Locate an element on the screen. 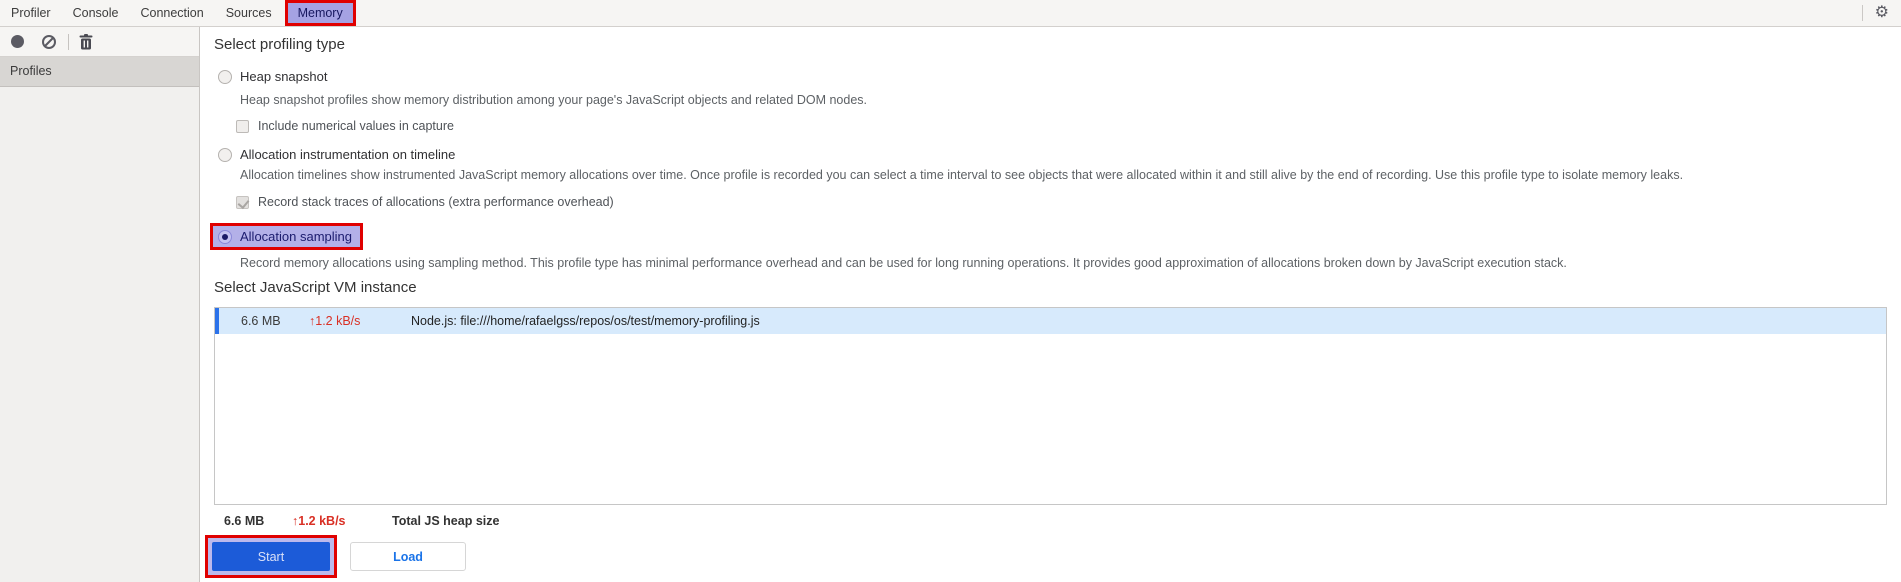  profiling-type-heading: Select profiling type is located at coordinates (279, 44).